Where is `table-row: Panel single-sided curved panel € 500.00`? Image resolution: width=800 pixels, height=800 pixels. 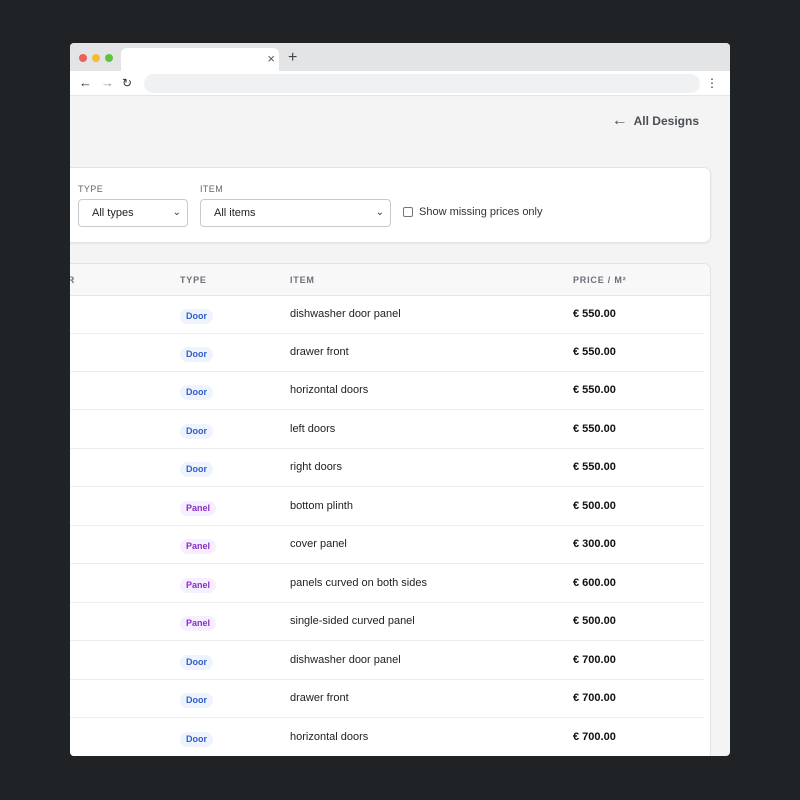
table-row: Panel single-sided curved panel € 500.00 is located at coordinates (387, 622).